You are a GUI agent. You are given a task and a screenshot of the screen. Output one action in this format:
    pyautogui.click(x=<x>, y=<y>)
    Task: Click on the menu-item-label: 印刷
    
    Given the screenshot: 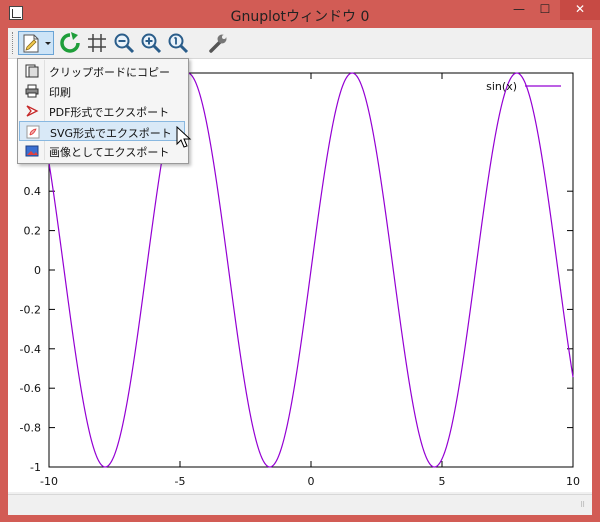 What is the action you would take?
    pyautogui.click(x=60, y=92)
    